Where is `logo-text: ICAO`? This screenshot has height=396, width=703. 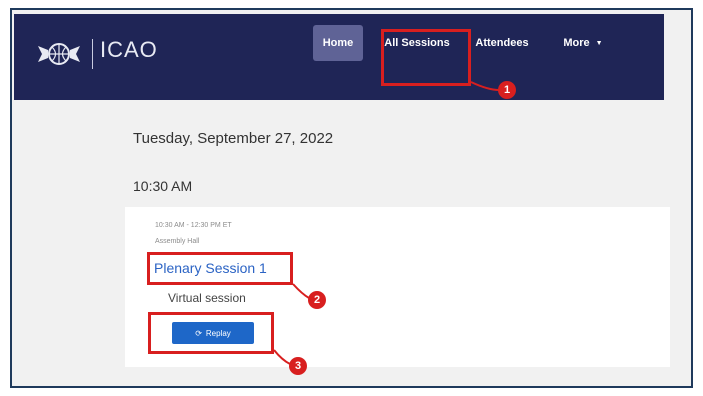
logo-text: ICAO is located at coordinates (129, 50).